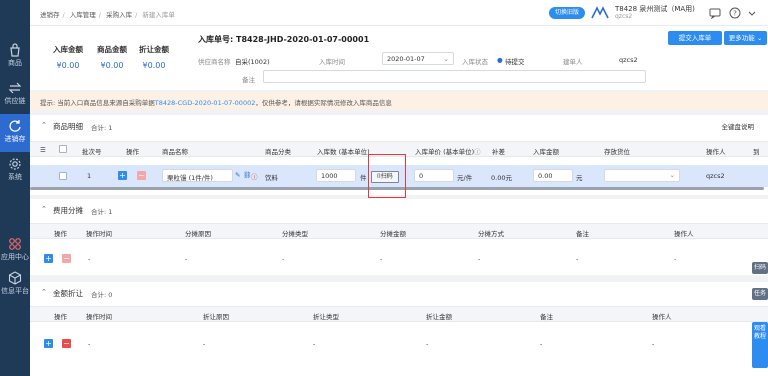  Describe the element at coordinates (15, 139) in the screenshot. I see `sidebar-item-label: 进销存` at that location.